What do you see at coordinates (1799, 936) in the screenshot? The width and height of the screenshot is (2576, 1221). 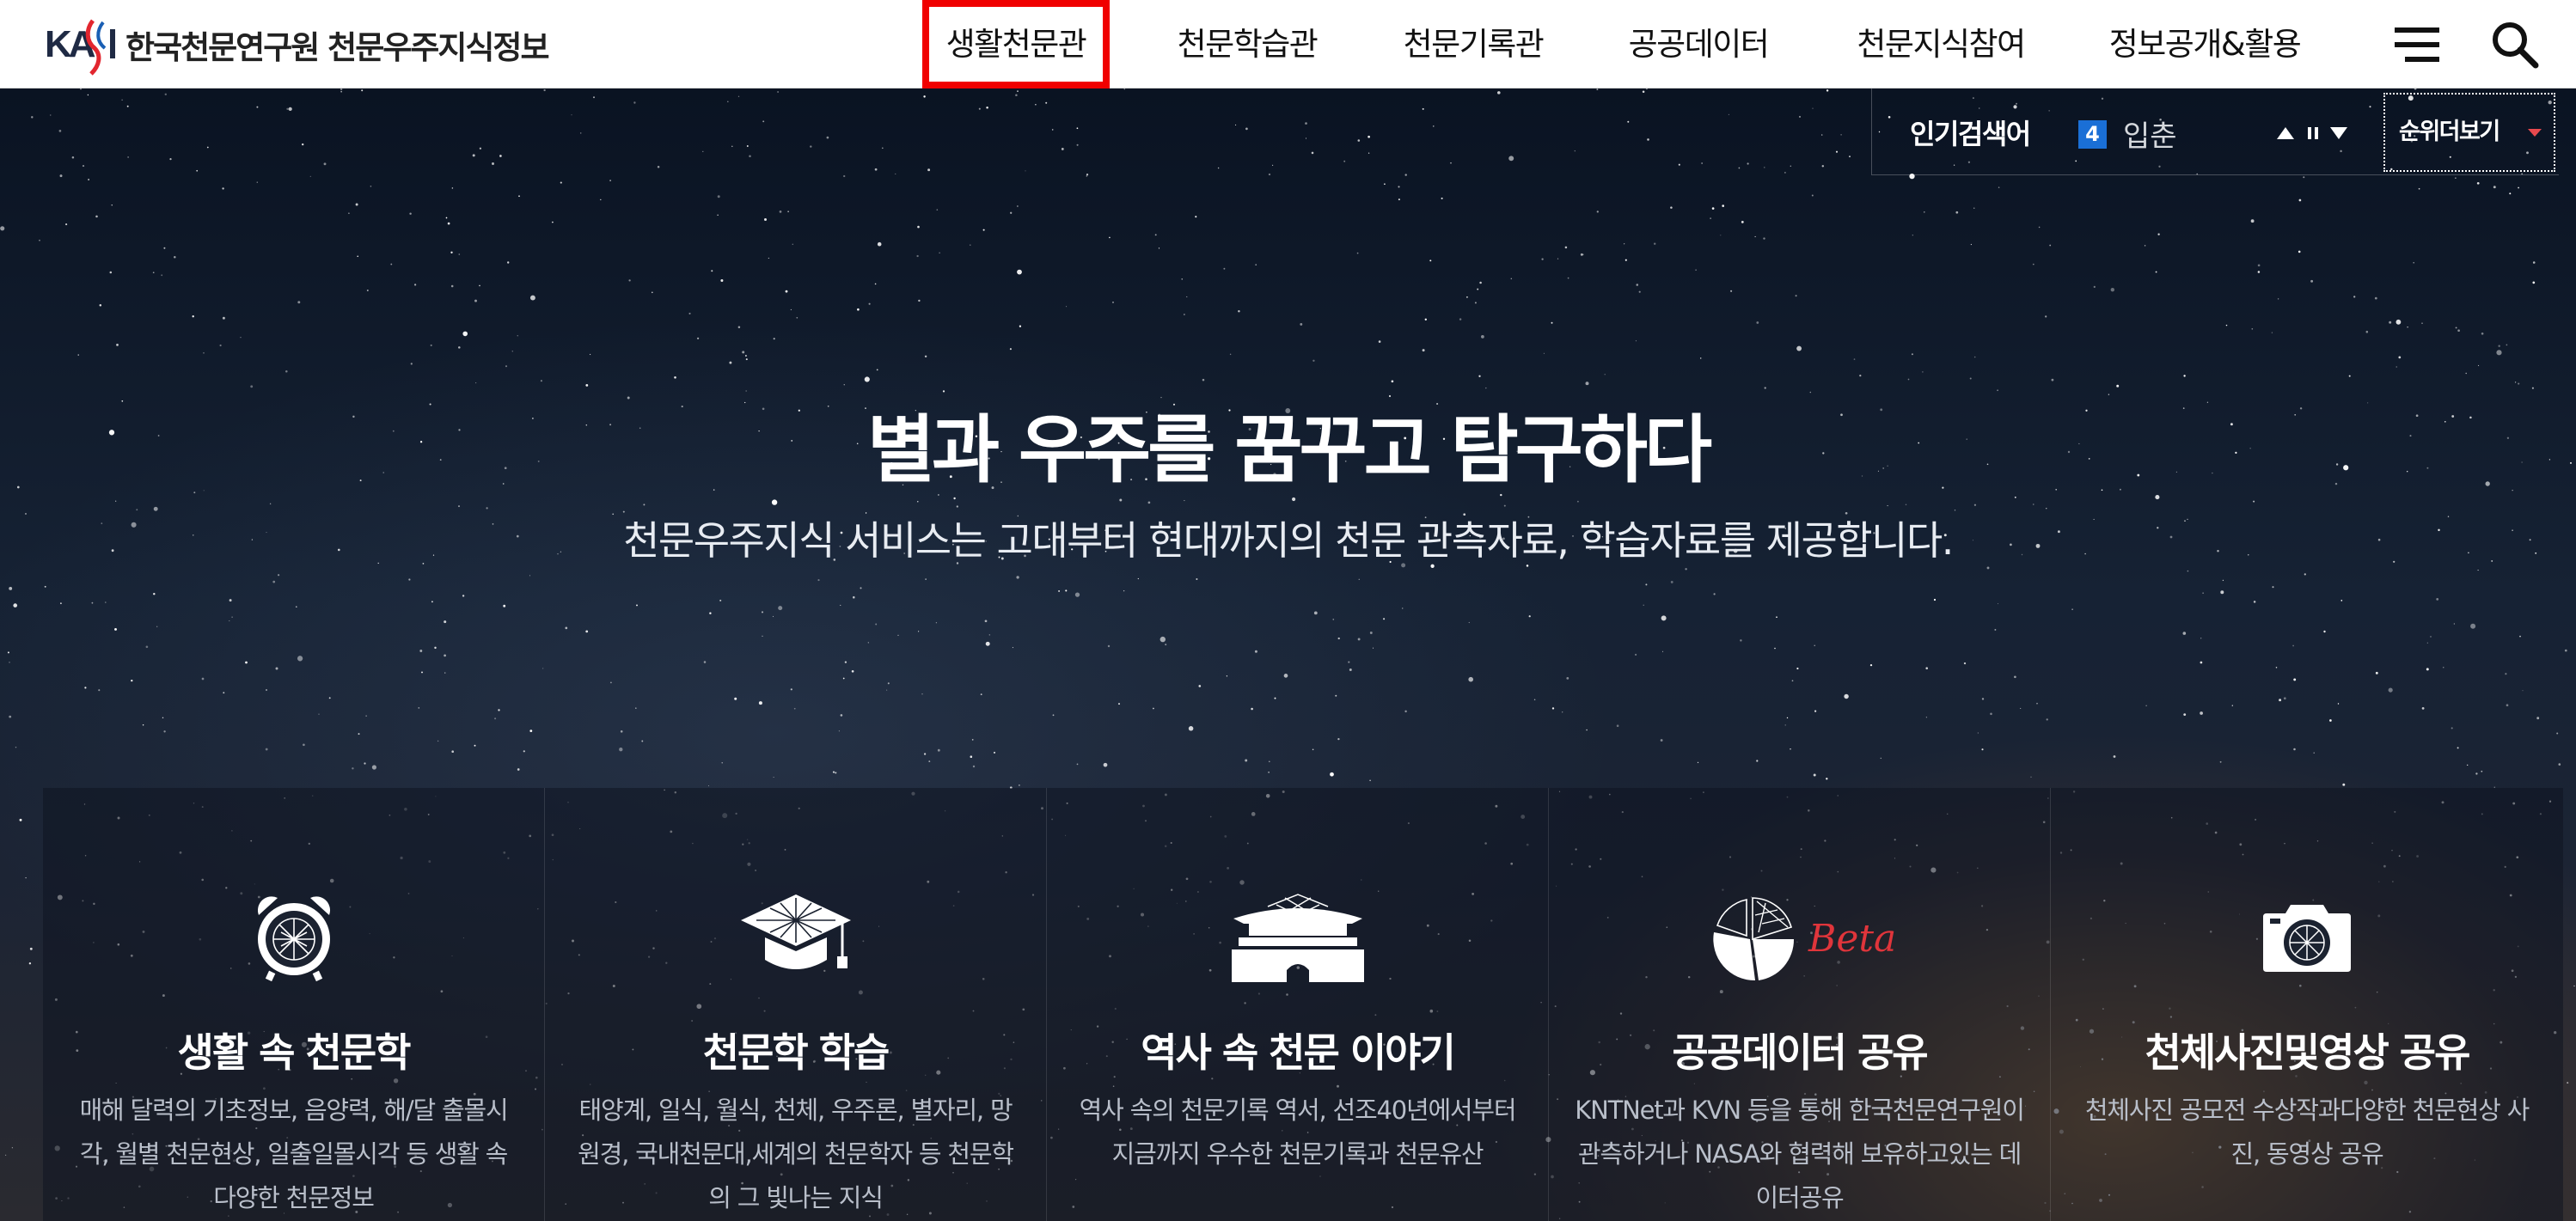 I see `pie-chart-icon: Beta` at bounding box center [1799, 936].